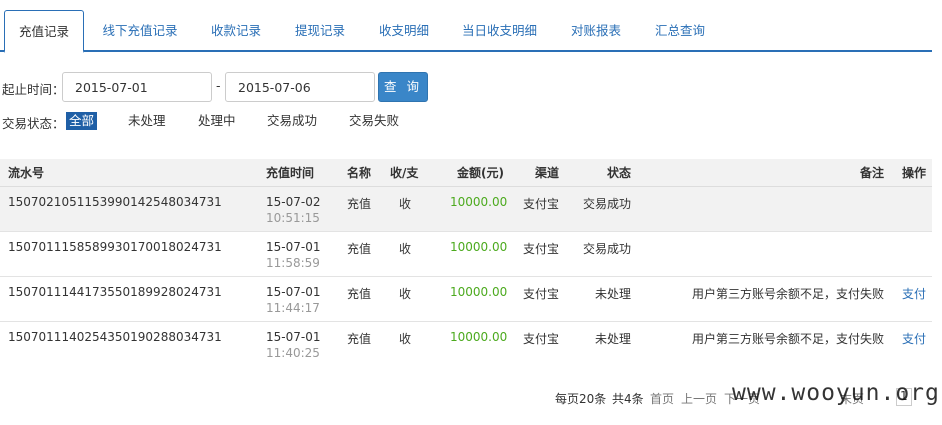 The width and height of the screenshot is (942, 425). I want to click on tab-summary-query: 汇总查询, so click(680, 31).